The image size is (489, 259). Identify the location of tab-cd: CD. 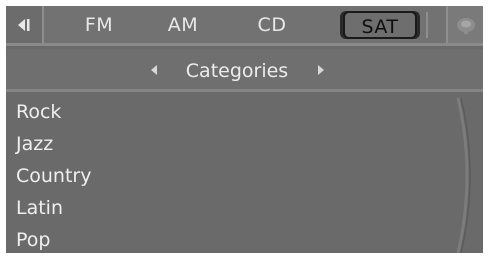
(272, 25).